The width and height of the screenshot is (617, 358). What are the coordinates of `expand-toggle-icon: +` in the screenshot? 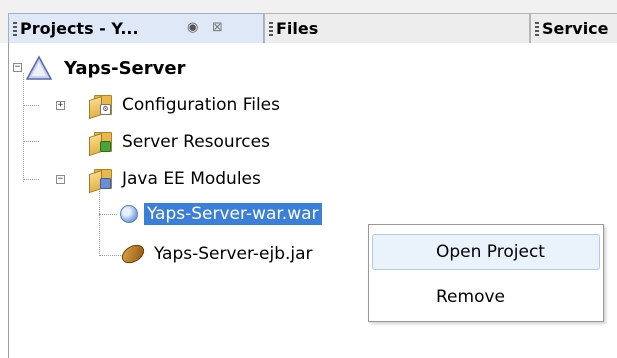 It's located at (60, 105).